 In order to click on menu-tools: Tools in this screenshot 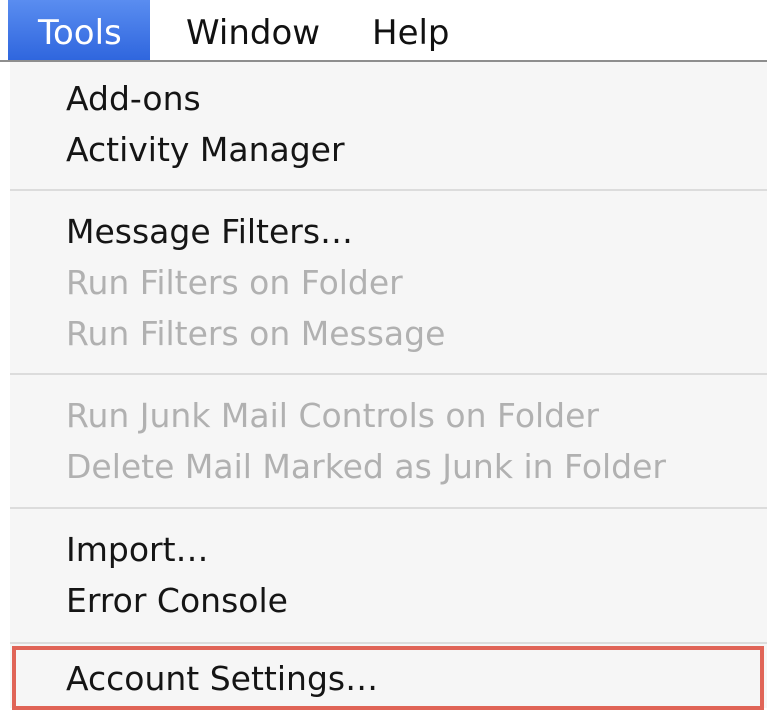, I will do `click(79, 30)`.